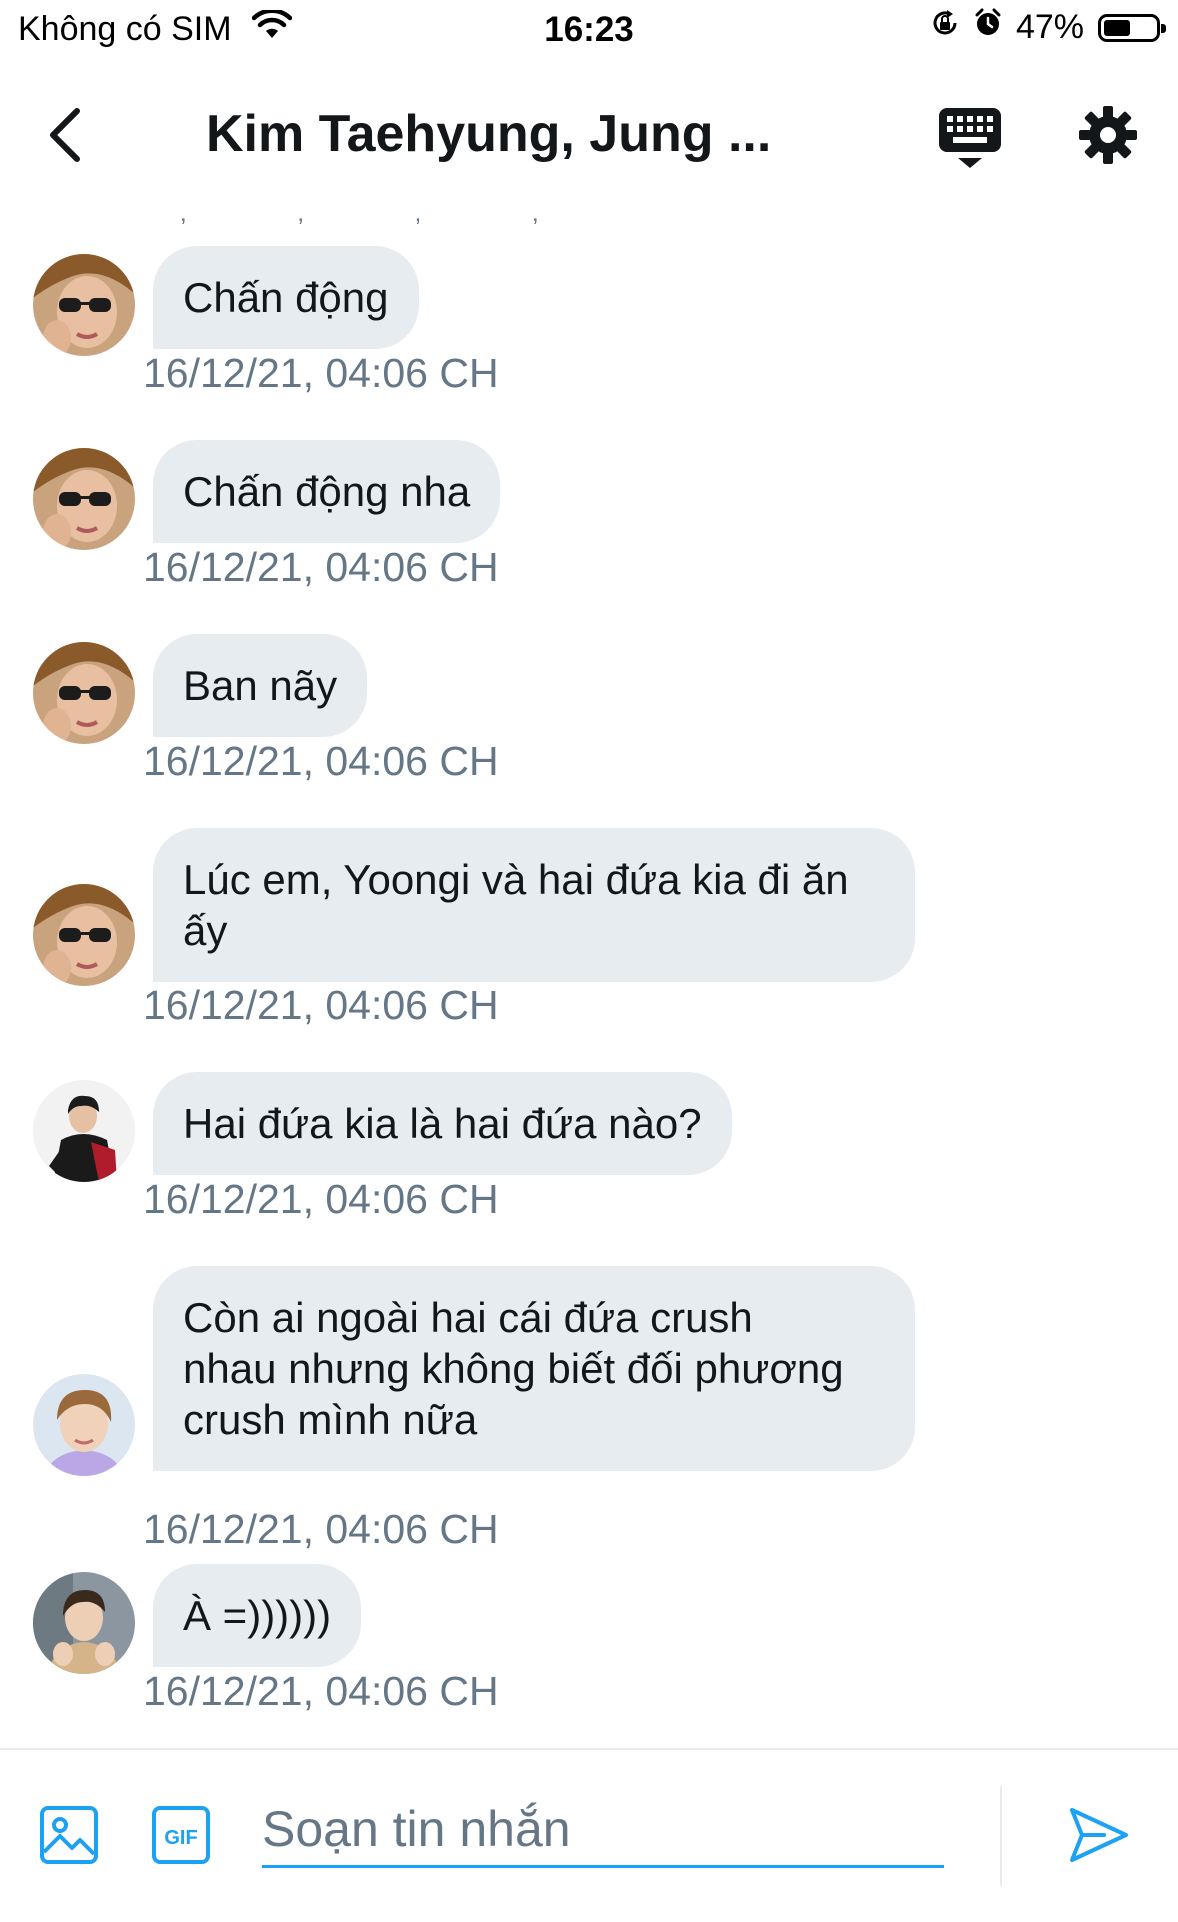  Describe the element at coordinates (1163, 28) in the screenshot. I see `battery-nub` at that location.